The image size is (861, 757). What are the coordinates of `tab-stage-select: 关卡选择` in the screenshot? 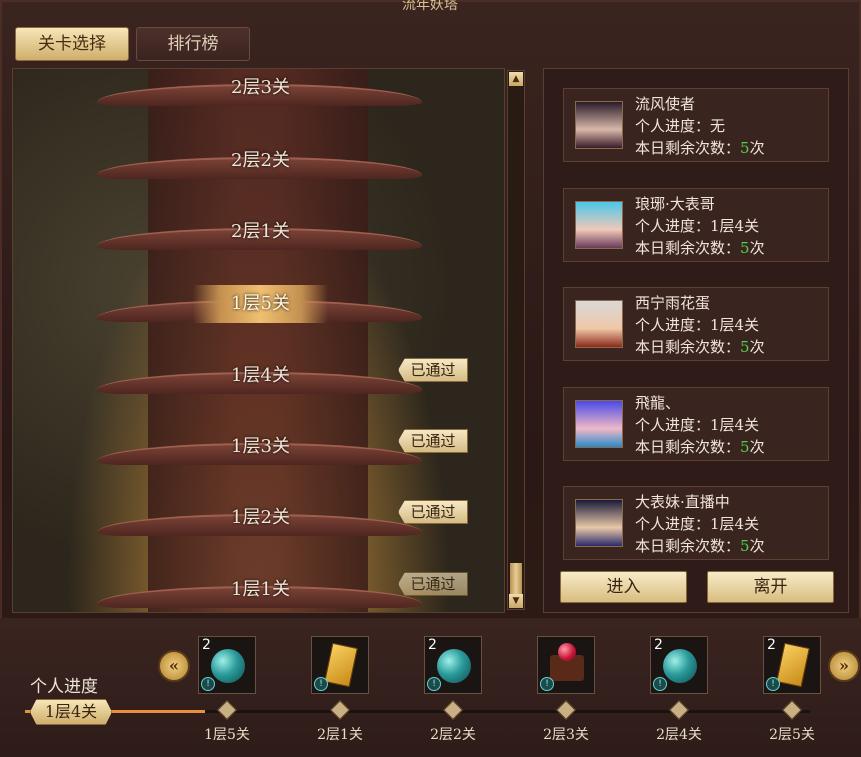 It's located at (72, 44).